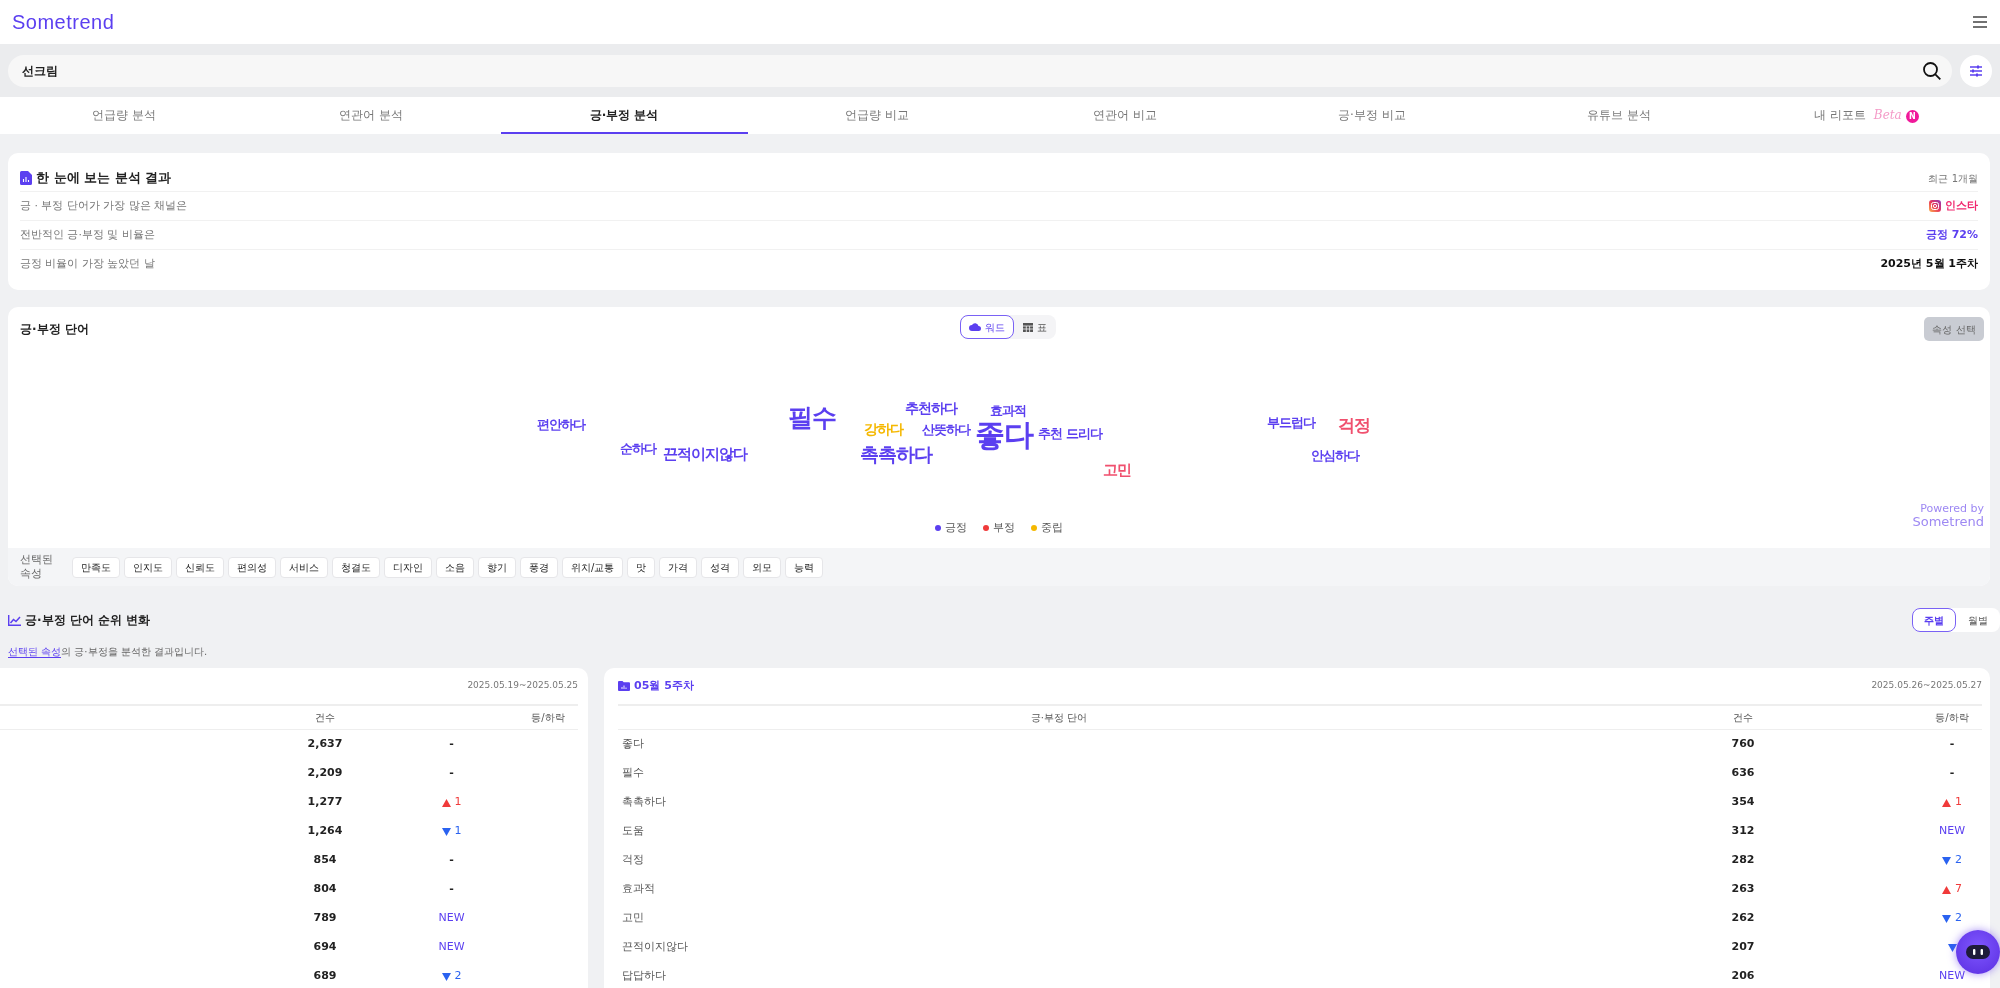 This screenshot has width=2000, height=988. I want to click on cloud-word: 촉촉하다, so click(896, 454).